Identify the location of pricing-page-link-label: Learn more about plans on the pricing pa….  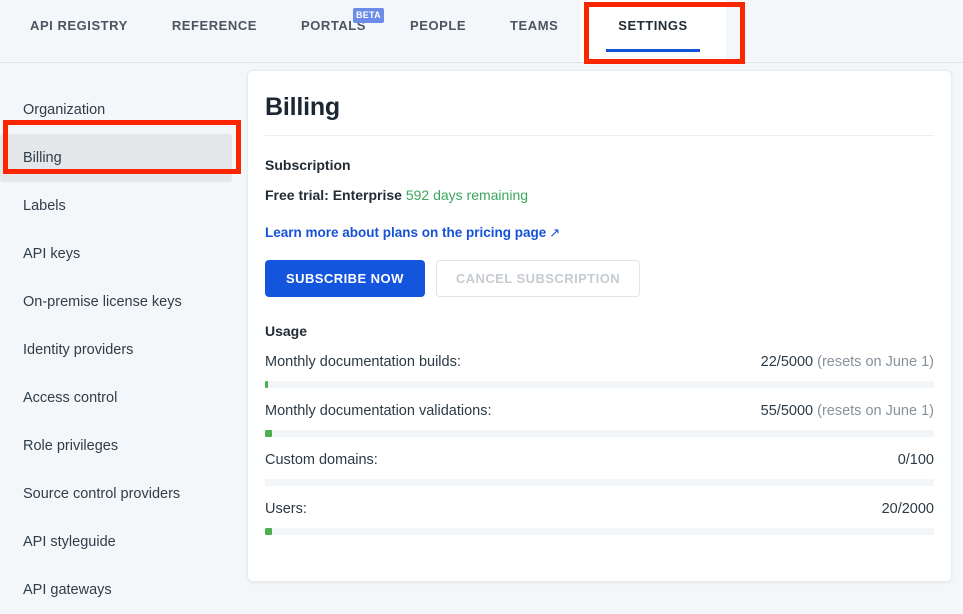
(406, 232).